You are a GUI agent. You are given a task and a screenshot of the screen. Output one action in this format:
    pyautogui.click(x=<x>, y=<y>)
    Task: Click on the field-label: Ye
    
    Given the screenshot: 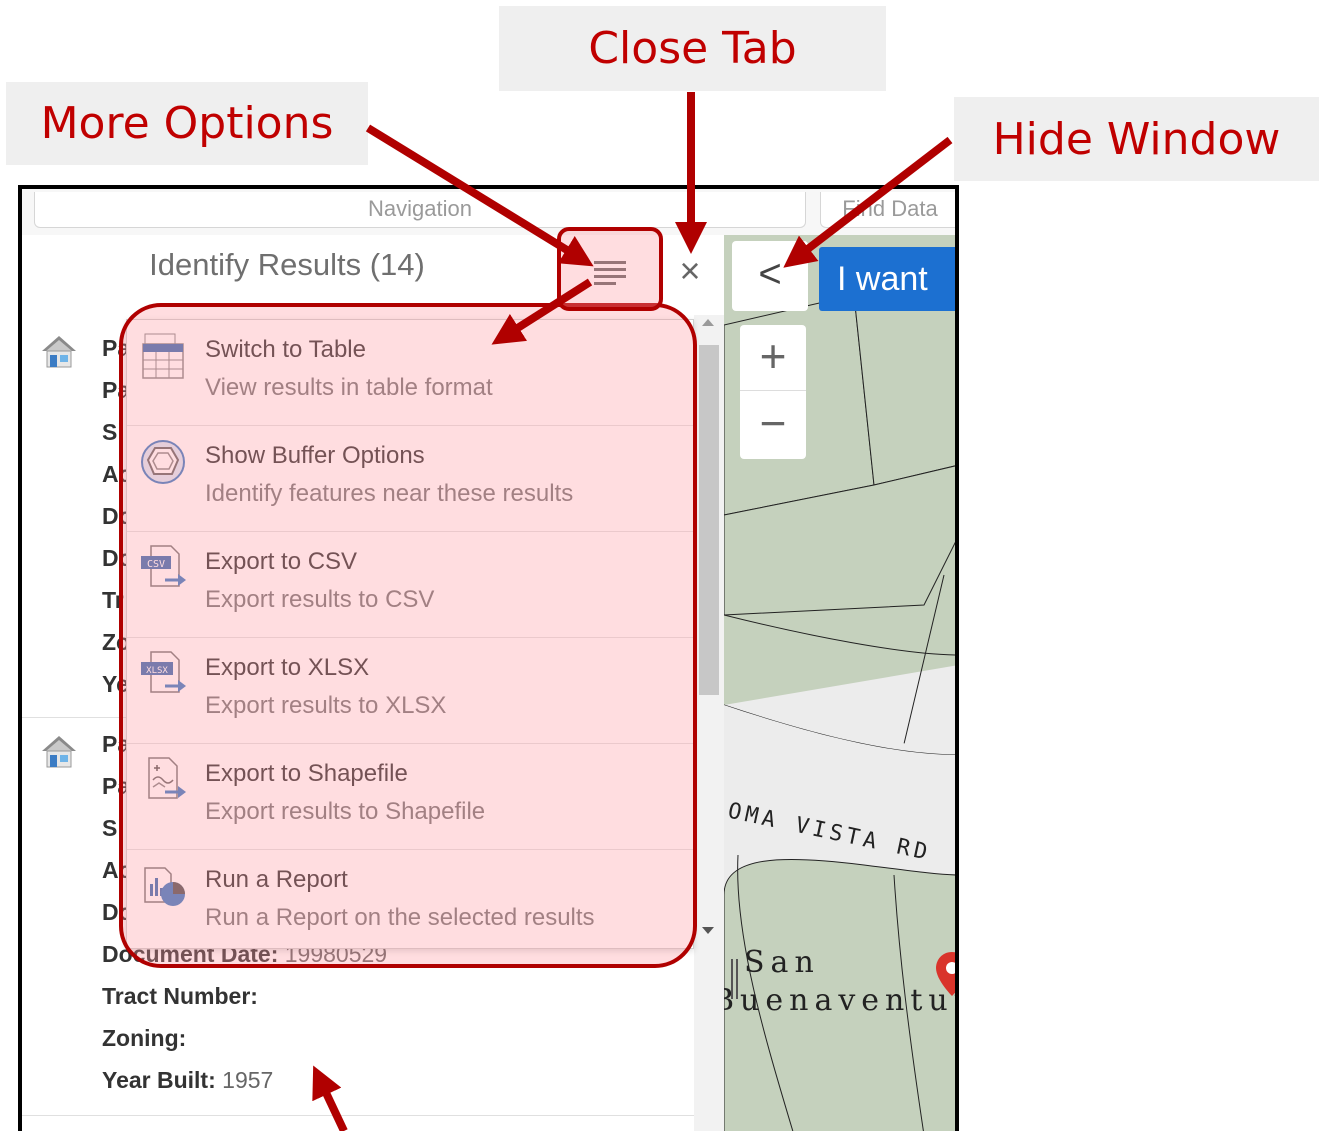 What is the action you would take?
    pyautogui.click(x=115, y=684)
    